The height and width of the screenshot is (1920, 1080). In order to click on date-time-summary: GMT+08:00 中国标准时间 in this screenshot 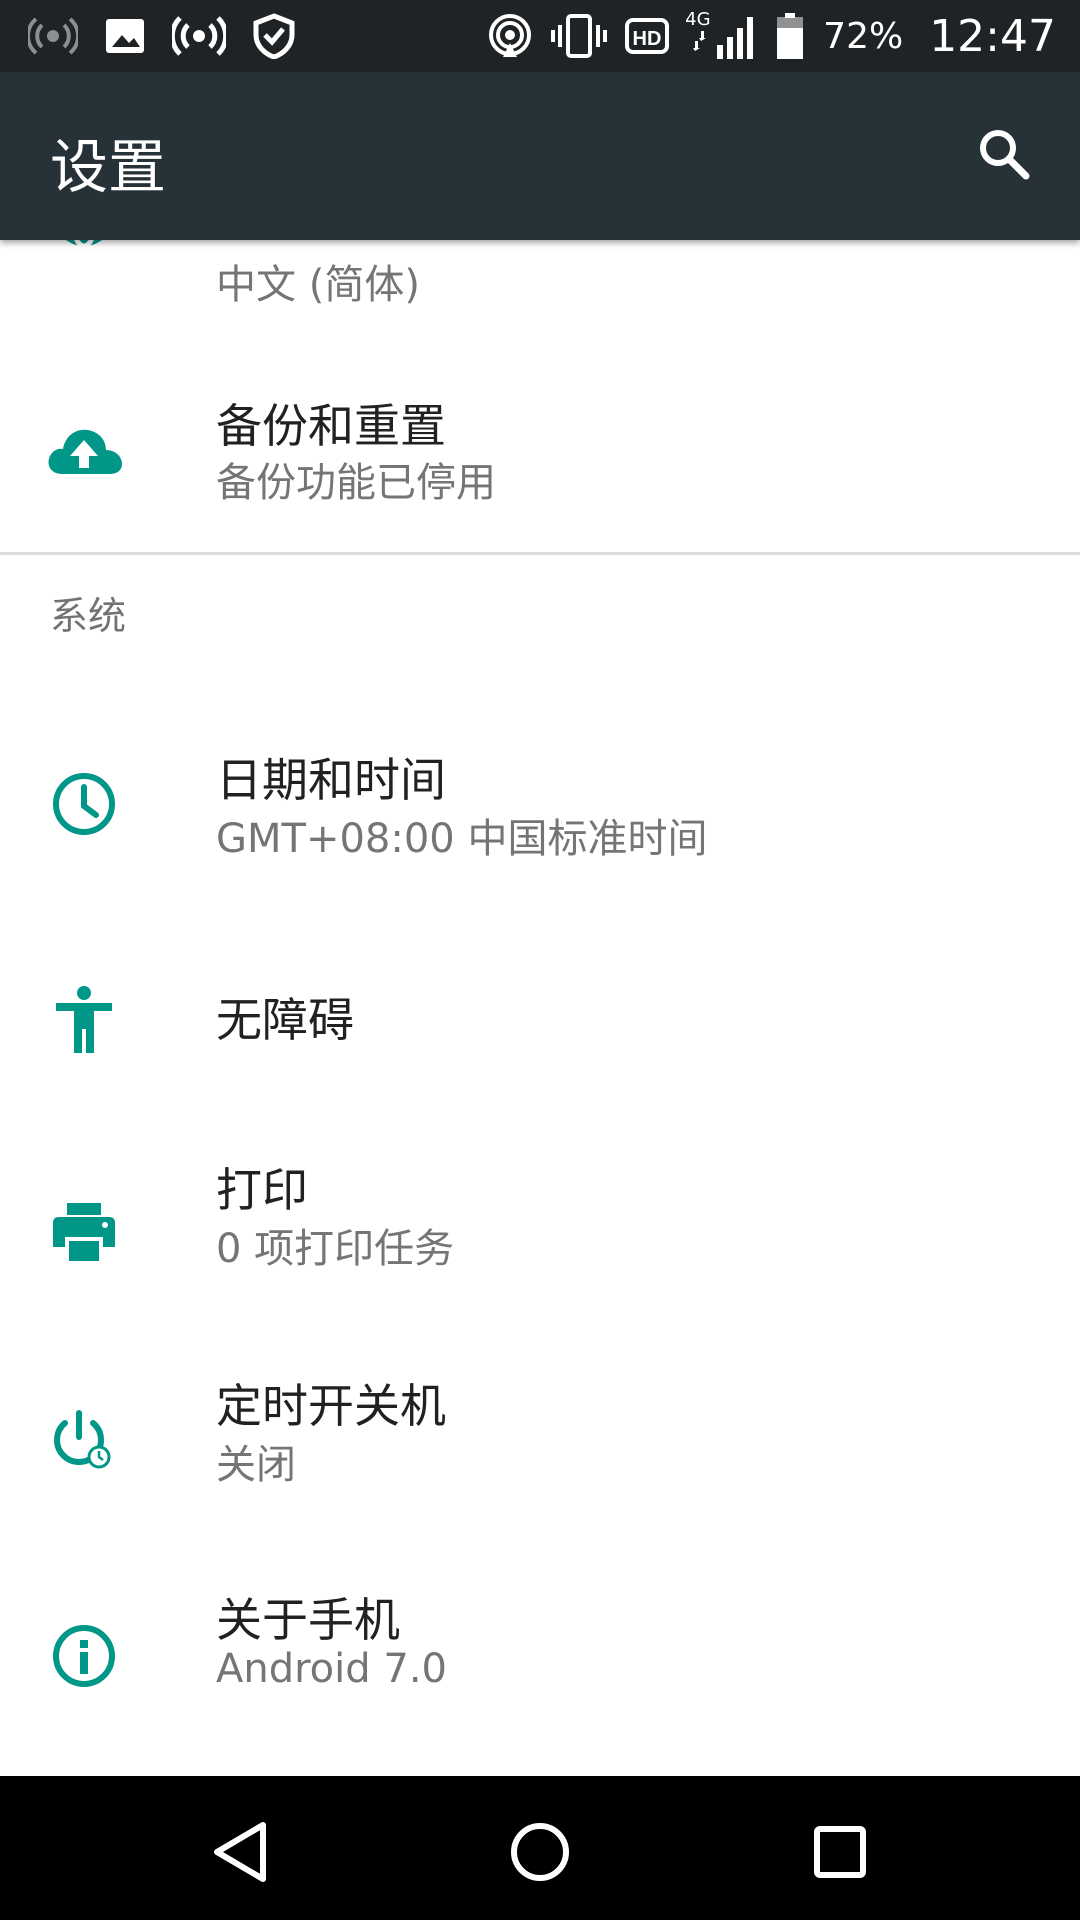, I will do `click(462, 839)`.